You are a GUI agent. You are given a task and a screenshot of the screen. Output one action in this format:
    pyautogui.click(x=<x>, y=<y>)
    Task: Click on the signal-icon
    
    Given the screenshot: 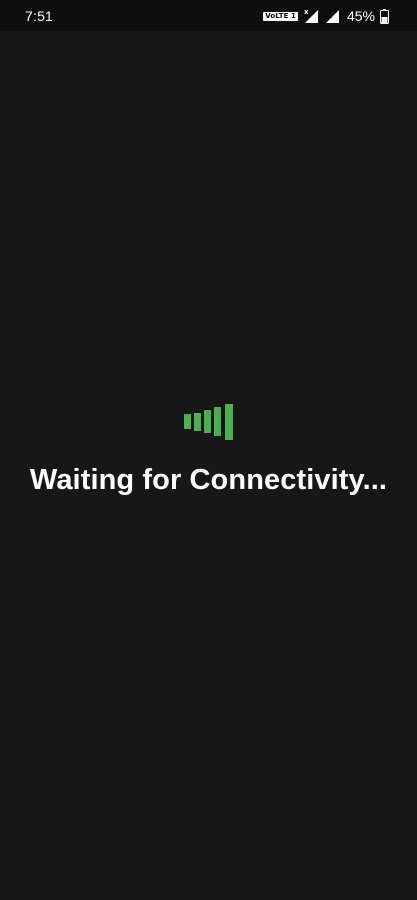 What is the action you would take?
    pyautogui.click(x=332, y=16)
    